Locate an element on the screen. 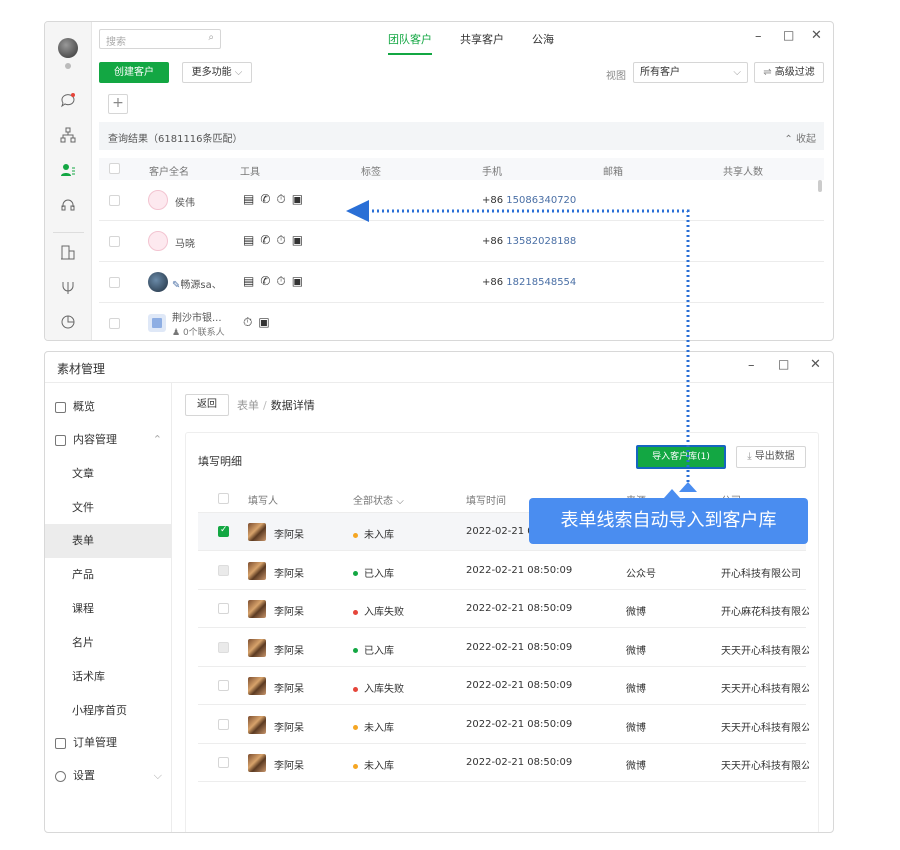 This screenshot has width=900, height=850. dotted-connector is located at coordinates (529, 350).